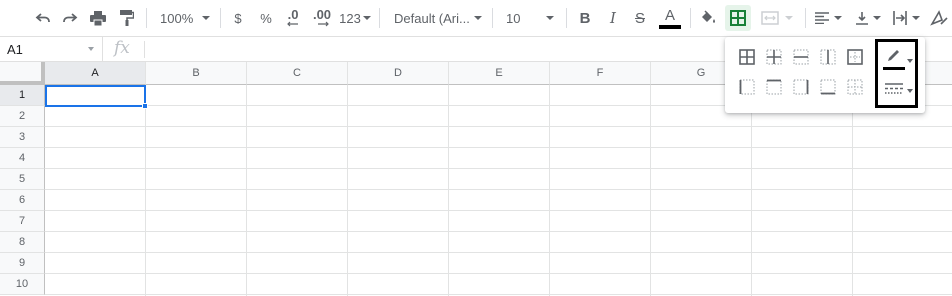  What do you see at coordinates (774, 57) in the screenshot?
I see `inner-borders-icon` at bounding box center [774, 57].